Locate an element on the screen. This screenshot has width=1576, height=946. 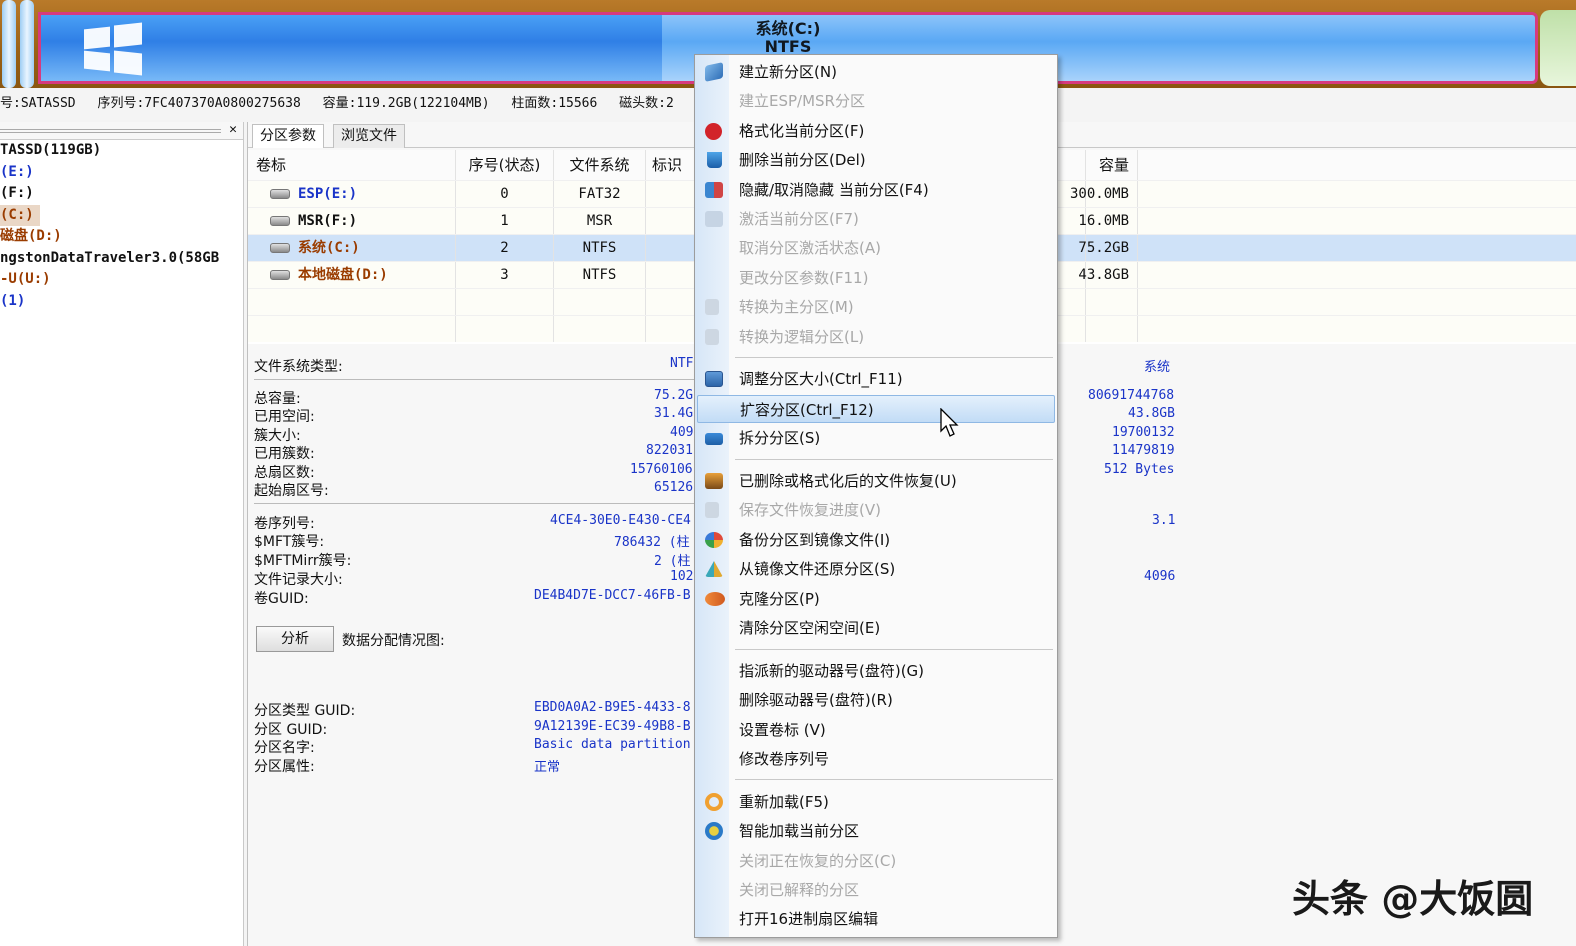
row-volume: ESP(E:) is located at coordinates (328, 194).